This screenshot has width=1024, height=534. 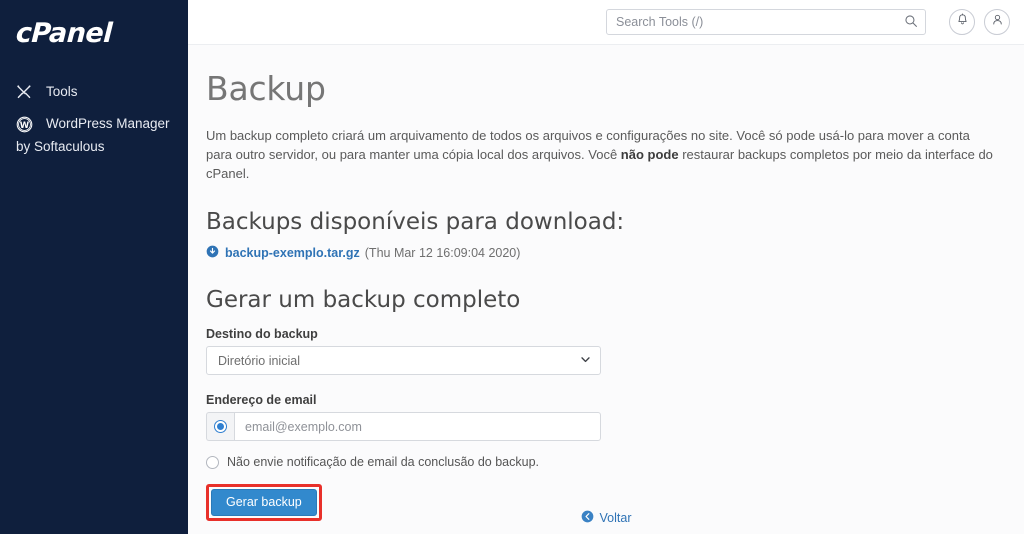 I want to click on sidebar-item-tools-label: Tools, so click(x=62, y=91).